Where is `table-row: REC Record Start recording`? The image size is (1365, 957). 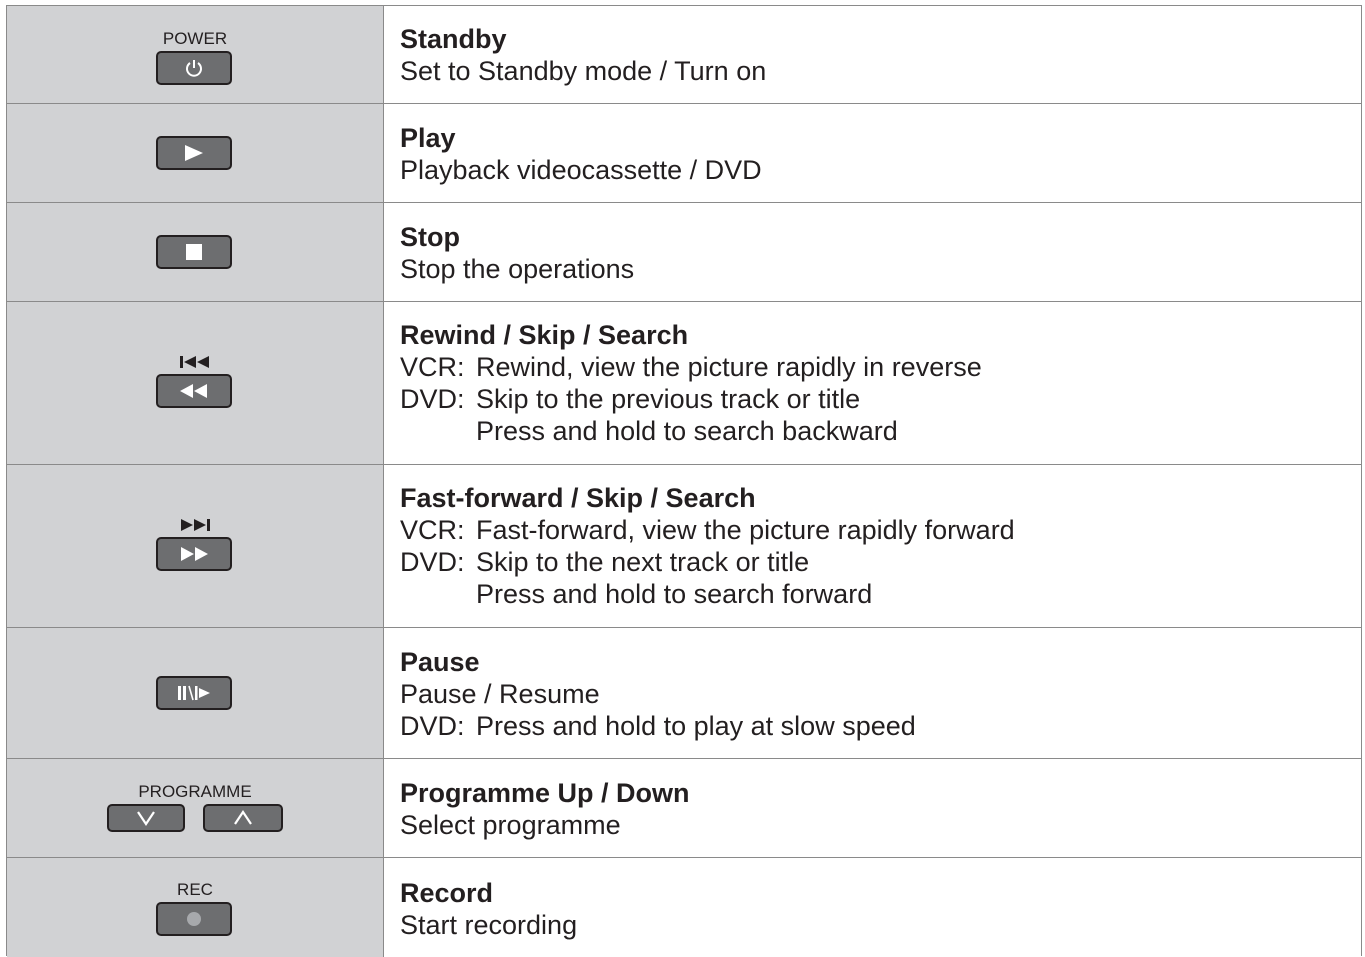
table-row: REC Record Start recording is located at coordinates (684, 907).